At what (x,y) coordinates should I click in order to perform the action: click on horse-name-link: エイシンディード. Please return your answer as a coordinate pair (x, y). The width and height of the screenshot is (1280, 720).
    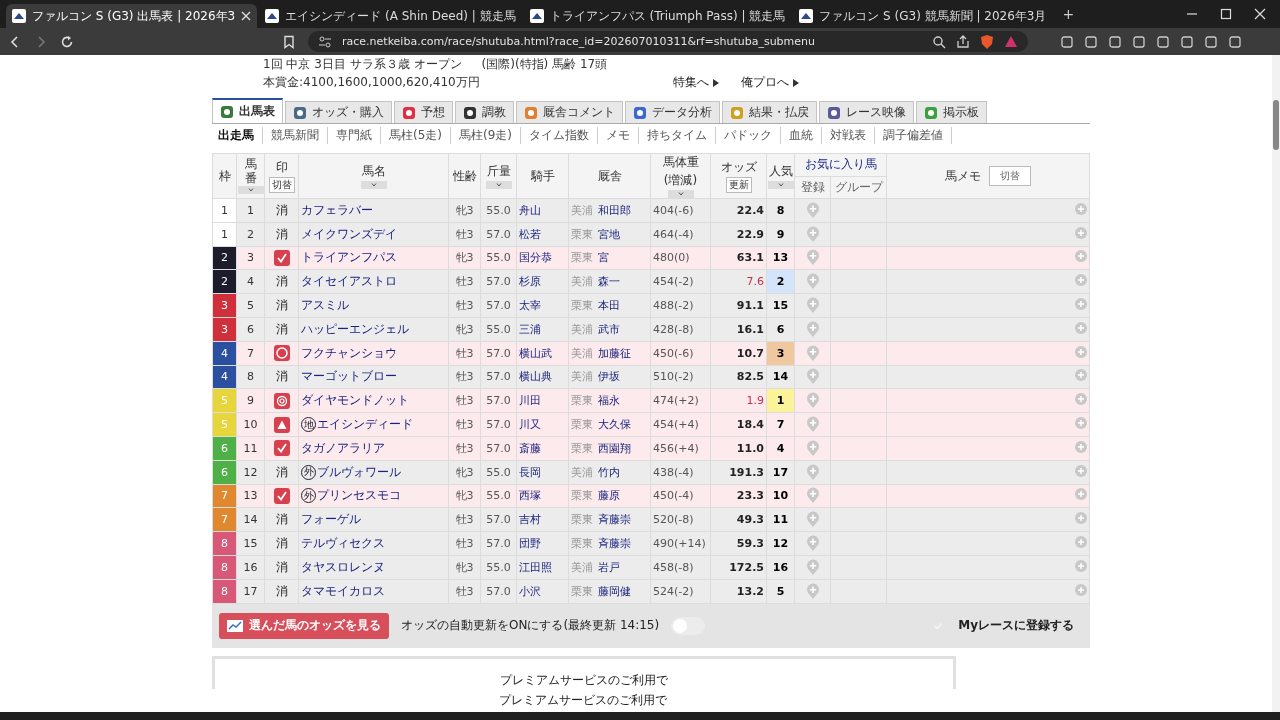
    Looking at the image, I should click on (365, 425).